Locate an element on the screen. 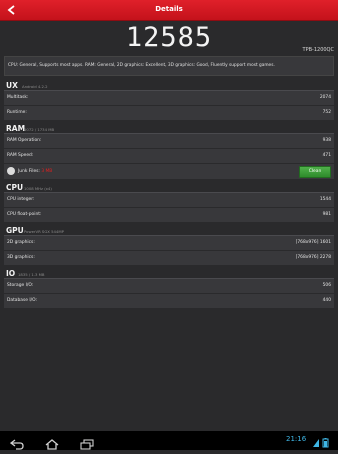 This screenshot has height=454, width=338. category-subtitle: 1072 / 1734 MB is located at coordinates (39, 129).